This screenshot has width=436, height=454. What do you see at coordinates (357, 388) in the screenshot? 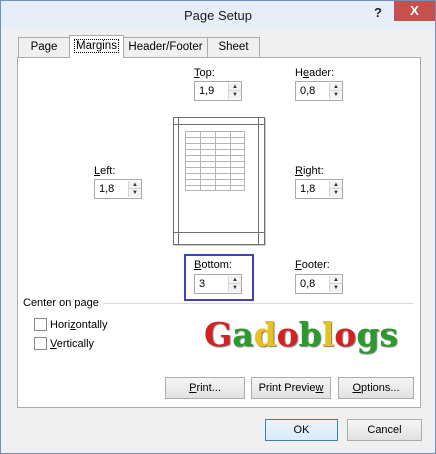
I see `options-label-key: O` at bounding box center [357, 388].